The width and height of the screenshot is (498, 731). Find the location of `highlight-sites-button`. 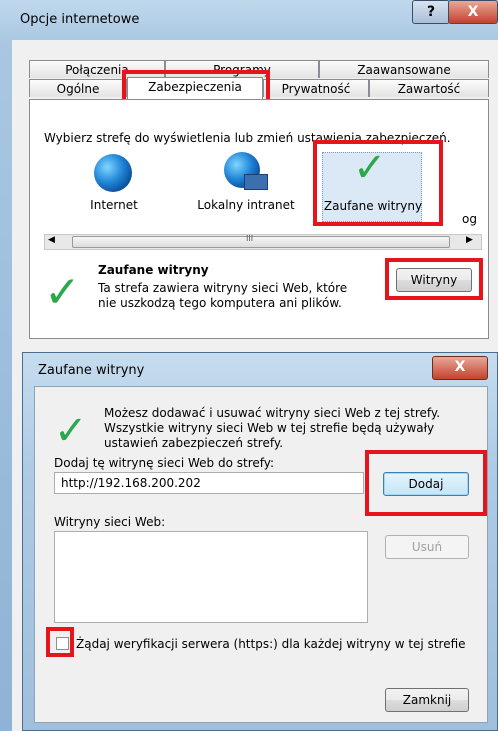

highlight-sites-button is located at coordinates (434, 279).